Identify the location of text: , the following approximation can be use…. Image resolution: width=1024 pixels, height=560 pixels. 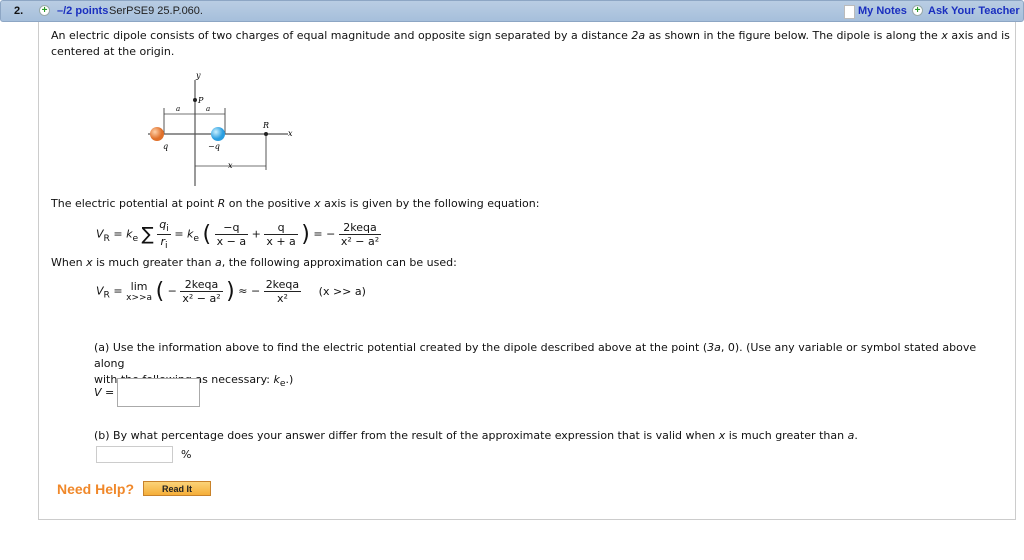
(339, 262).